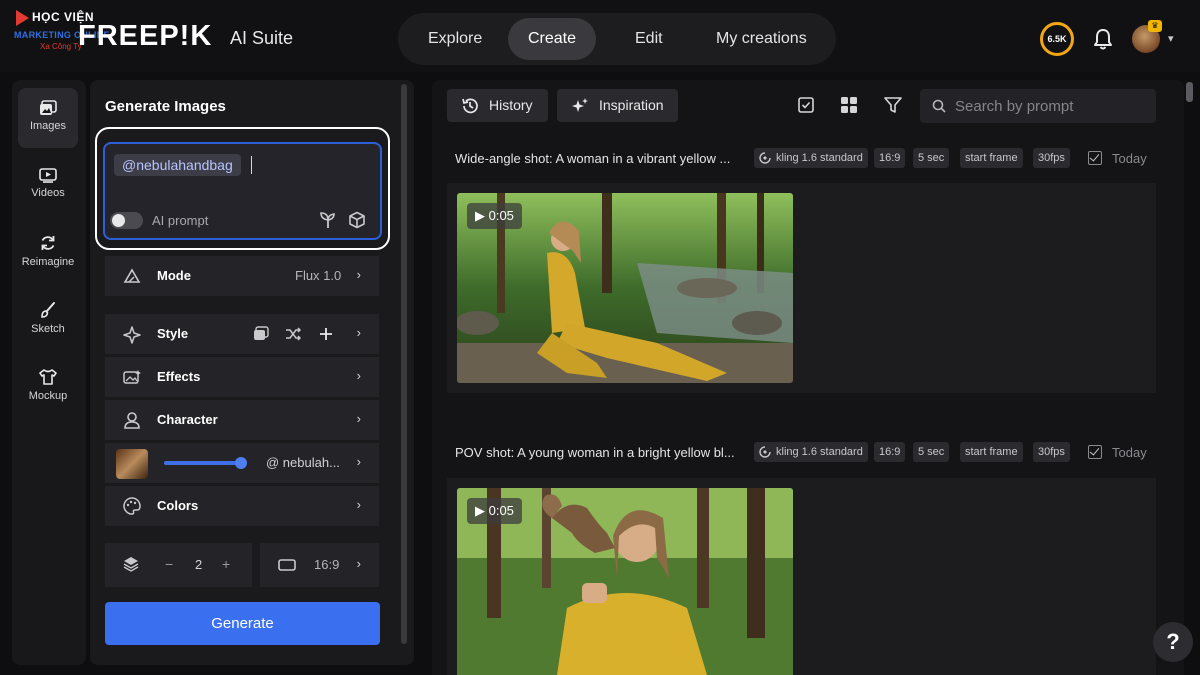 Image resolution: width=1200 pixels, height=675 pixels. Describe the element at coordinates (48, 319) in the screenshot. I see `rail-item-sketch: Sketch` at that location.